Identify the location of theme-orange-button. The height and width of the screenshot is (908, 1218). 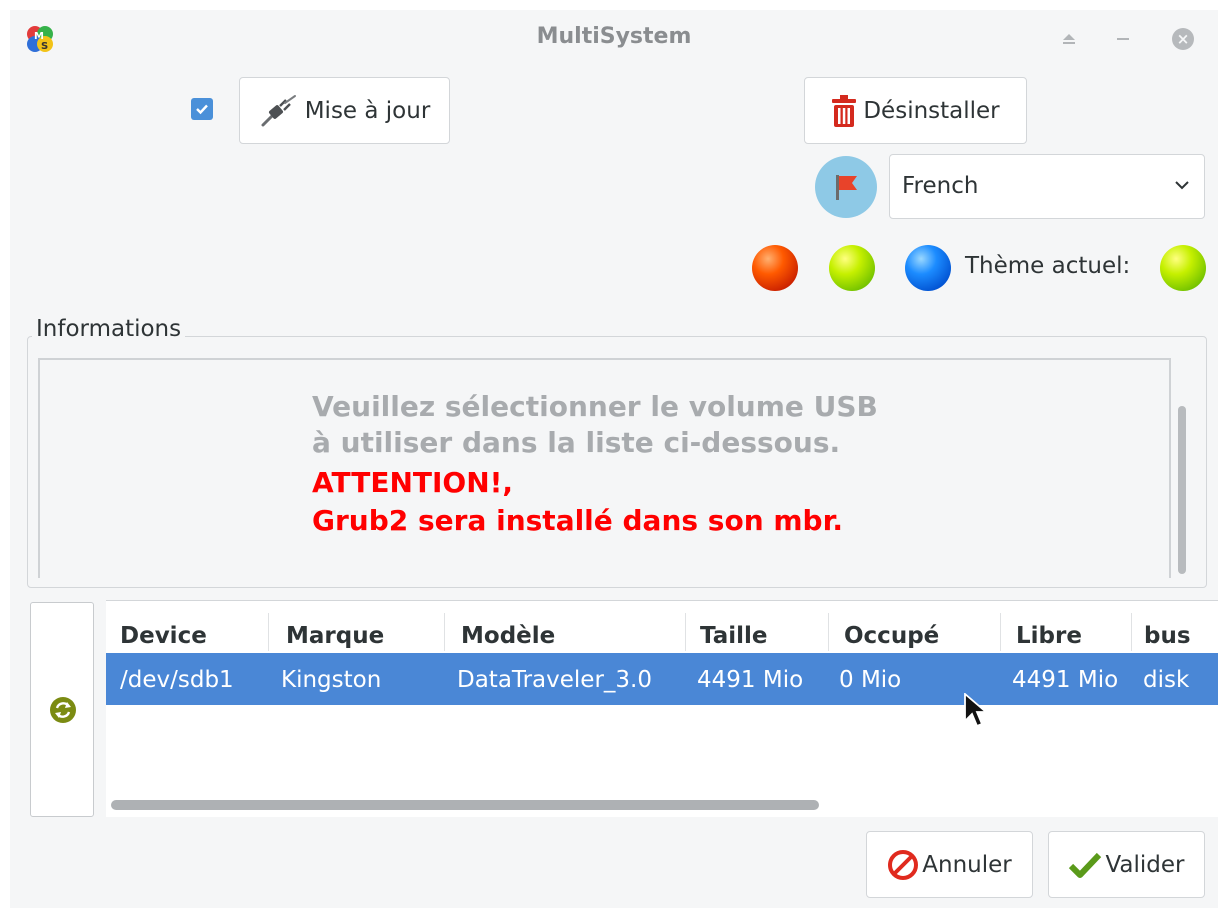
(775, 268).